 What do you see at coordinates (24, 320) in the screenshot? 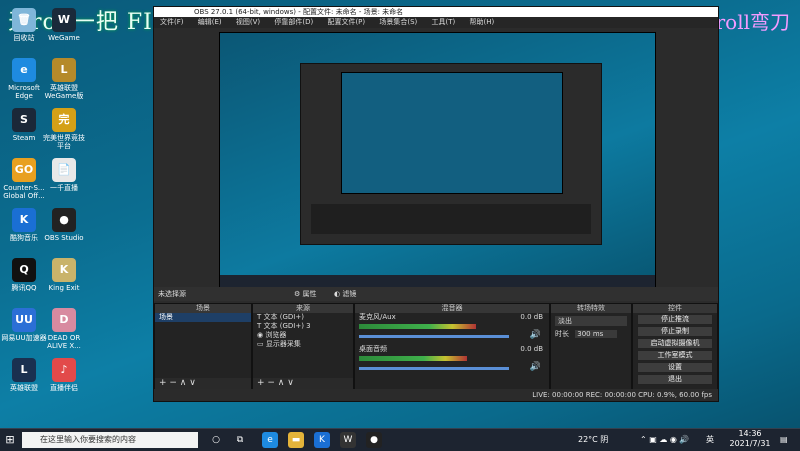
I see `app-icon: UU` at bounding box center [24, 320].